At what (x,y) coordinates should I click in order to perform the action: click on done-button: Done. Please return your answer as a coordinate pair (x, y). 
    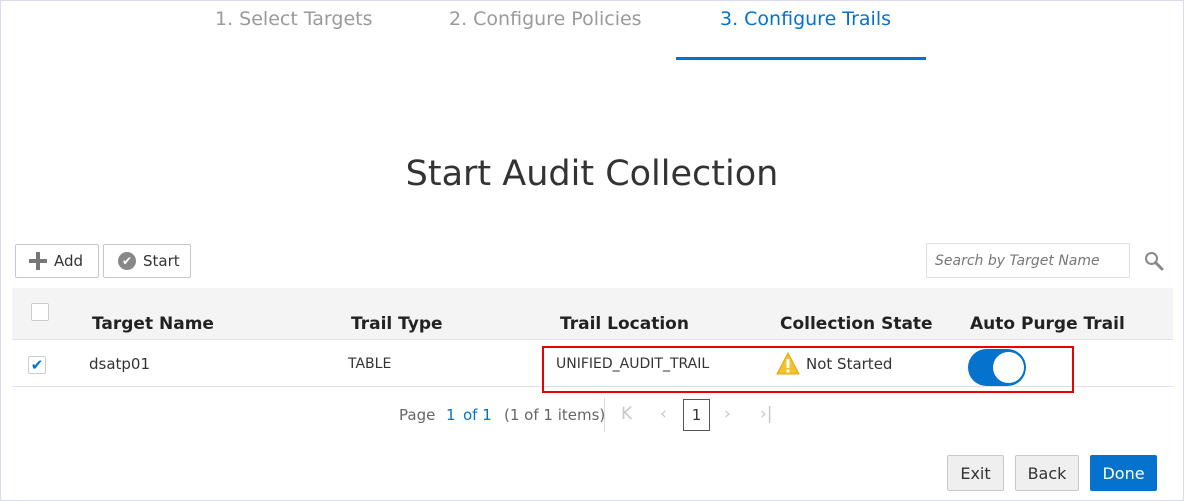
    Looking at the image, I should click on (1123, 473).